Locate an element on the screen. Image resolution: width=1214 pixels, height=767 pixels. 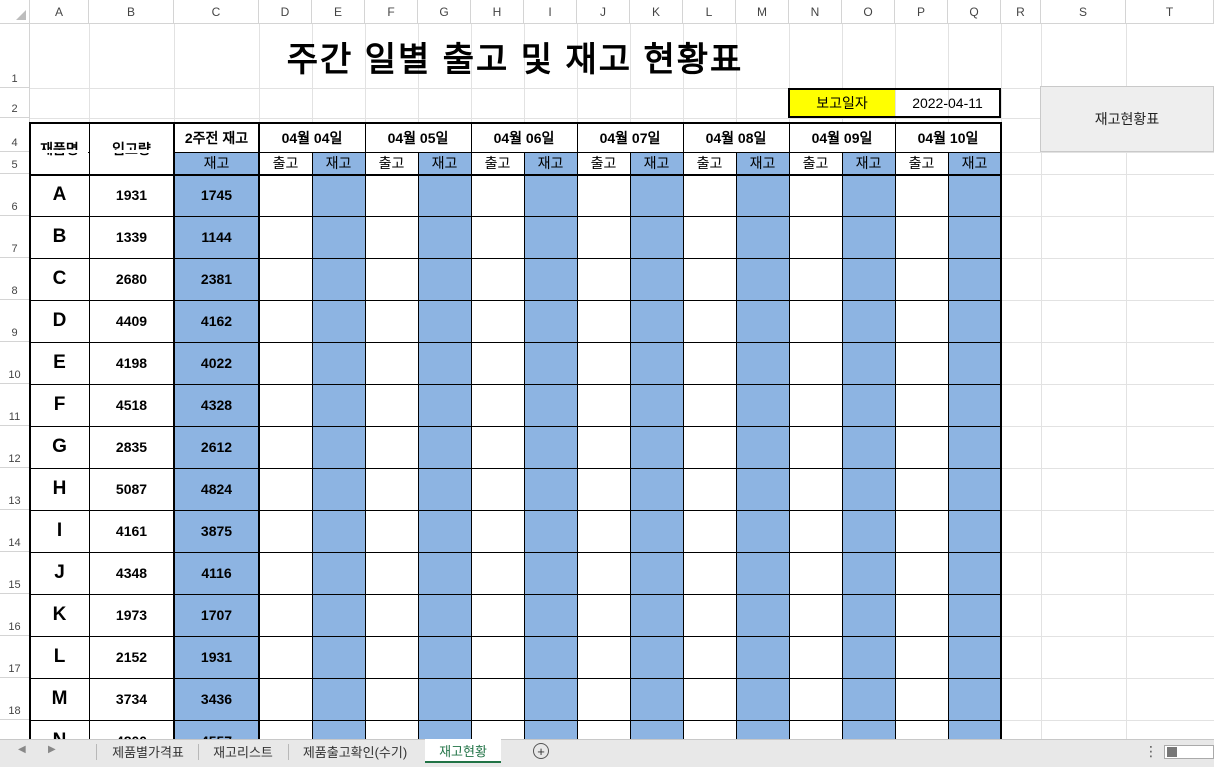
prev-stock-qty: 4116 is located at coordinates (216, 573).